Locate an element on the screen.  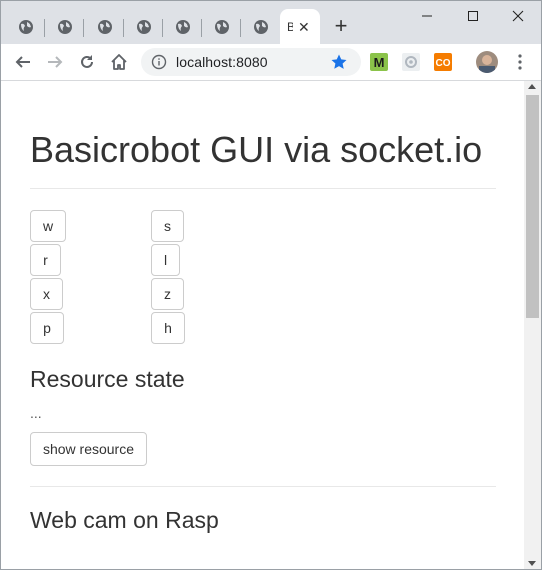
minimize-icon is located at coordinates (427, 16).